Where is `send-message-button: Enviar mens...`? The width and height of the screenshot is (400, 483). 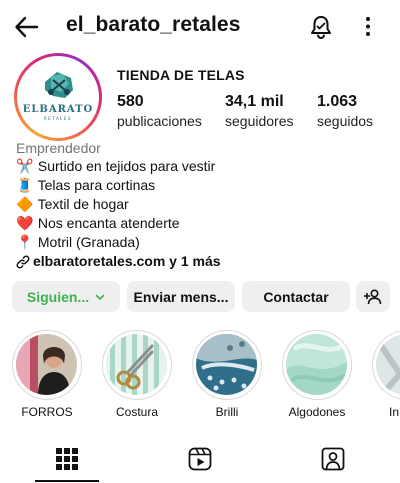 send-message-button: Enviar mens... is located at coordinates (181, 296).